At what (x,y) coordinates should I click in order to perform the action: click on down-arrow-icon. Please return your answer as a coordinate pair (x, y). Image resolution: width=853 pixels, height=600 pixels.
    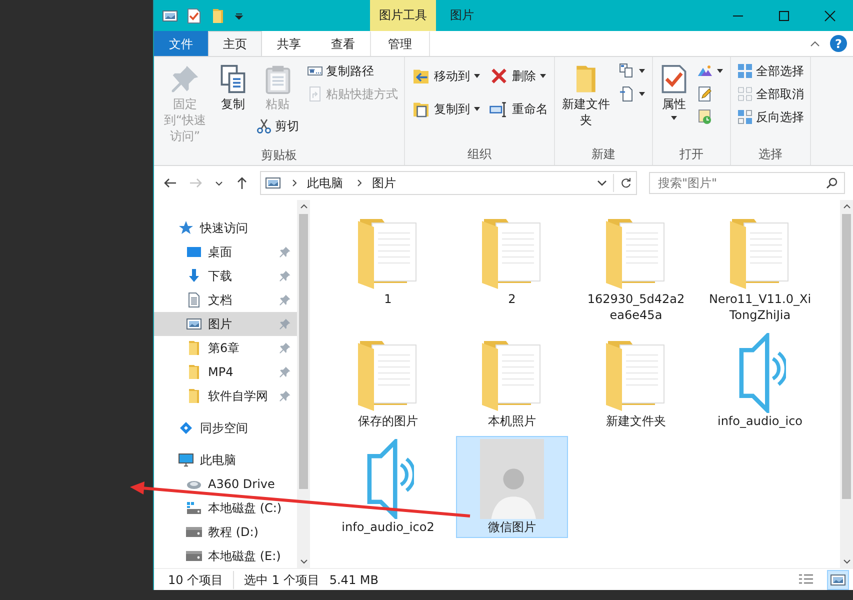
    Looking at the image, I should click on (194, 276).